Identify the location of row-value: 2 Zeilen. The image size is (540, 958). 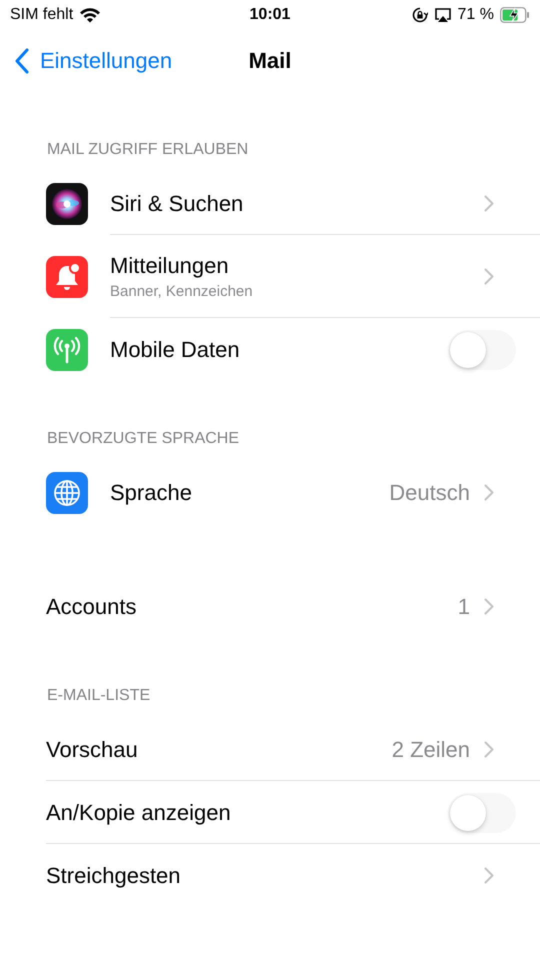
(431, 749).